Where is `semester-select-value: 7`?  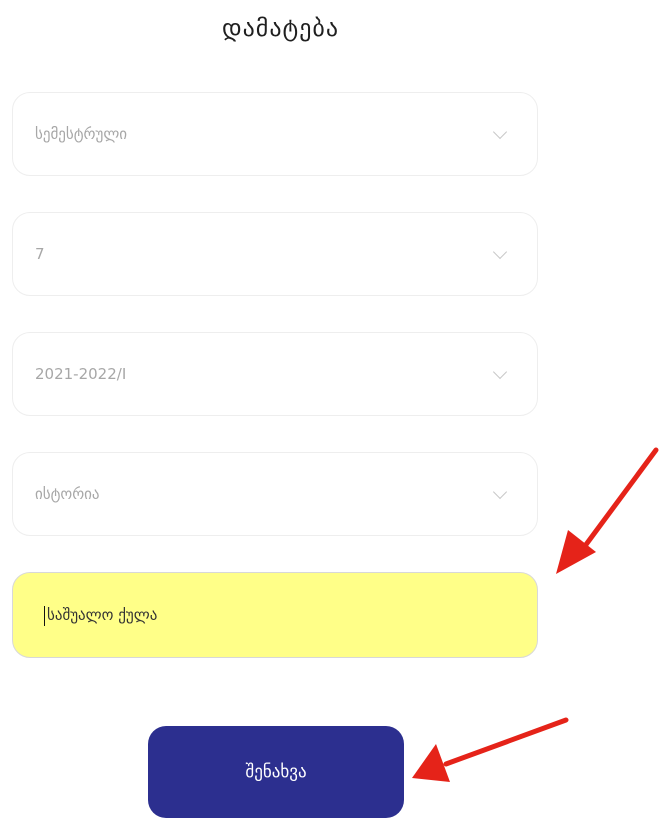 semester-select-value: 7 is located at coordinates (40, 254).